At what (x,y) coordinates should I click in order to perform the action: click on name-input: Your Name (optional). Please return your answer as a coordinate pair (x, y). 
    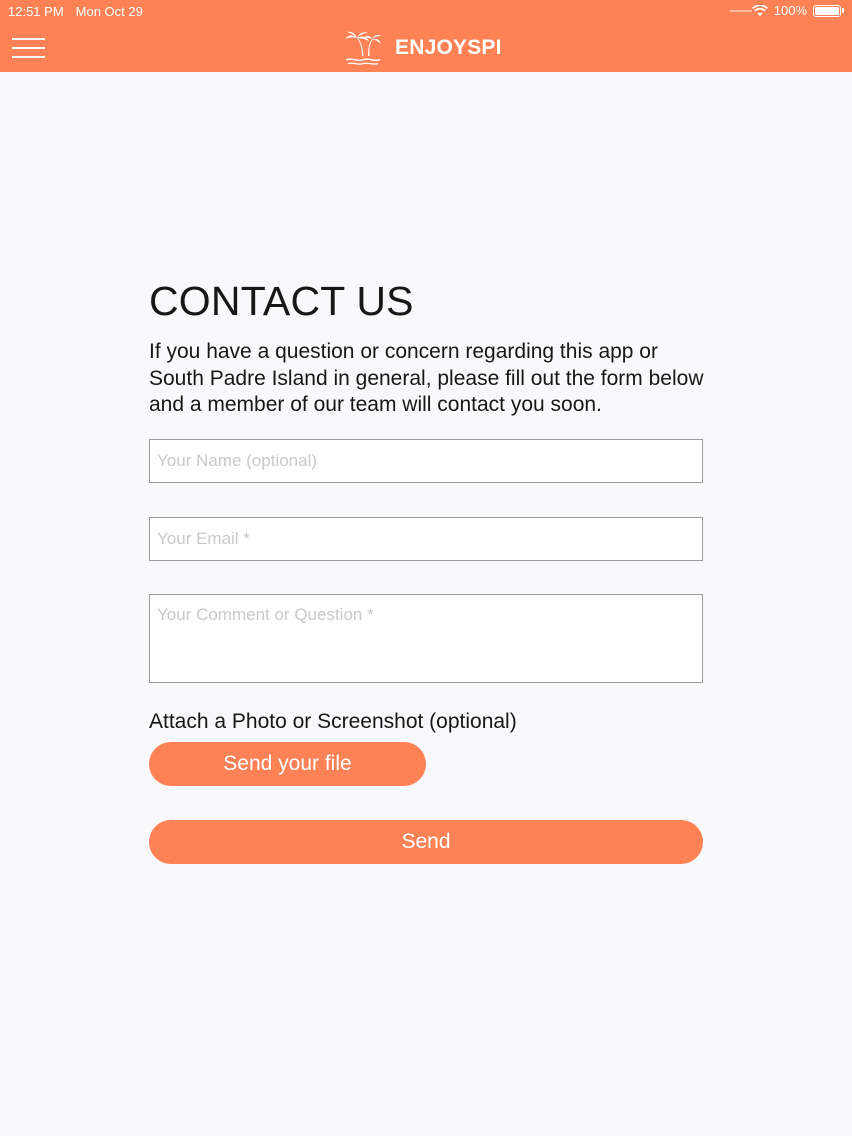
    Looking at the image, I should click on (426, 461).